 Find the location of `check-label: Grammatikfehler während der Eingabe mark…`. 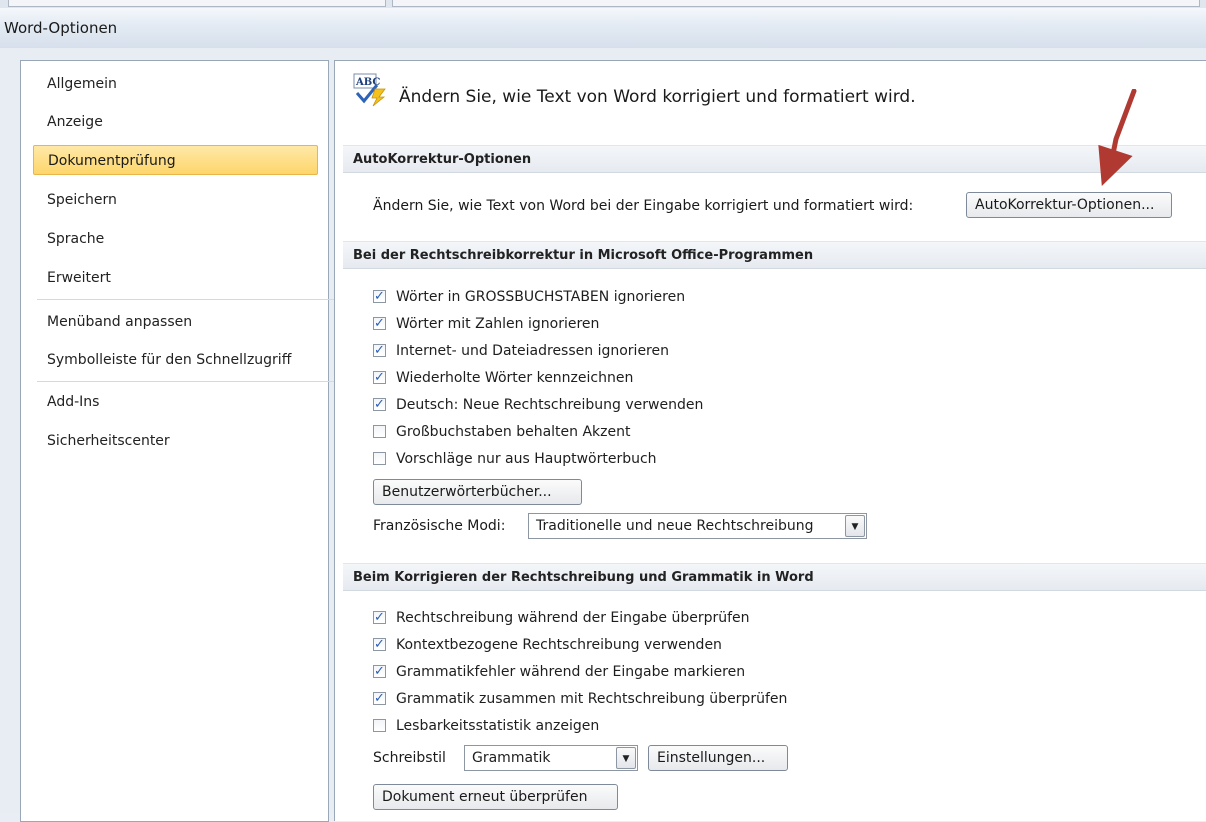

check-label: Grammatikfehler während der Eingabe mark… is located at coordinates (571, 672).